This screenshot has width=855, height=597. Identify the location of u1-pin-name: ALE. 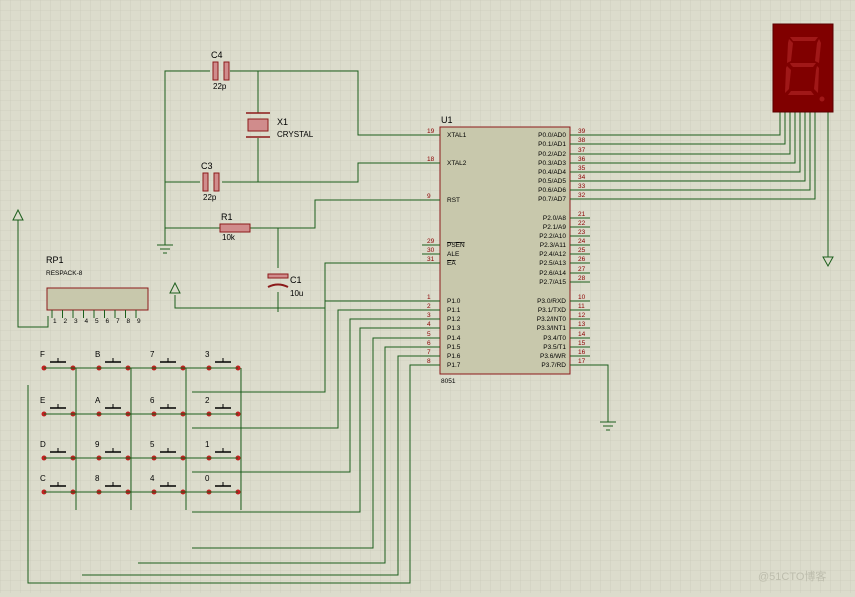
(453, 254).